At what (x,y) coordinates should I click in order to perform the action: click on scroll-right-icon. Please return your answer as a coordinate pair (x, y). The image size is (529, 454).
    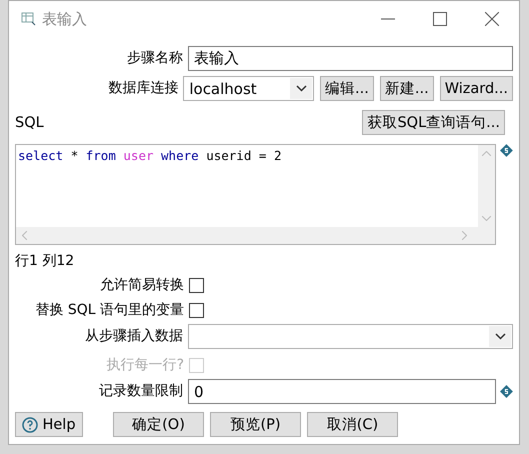
    Looking at the image, I should click on (465, 235).